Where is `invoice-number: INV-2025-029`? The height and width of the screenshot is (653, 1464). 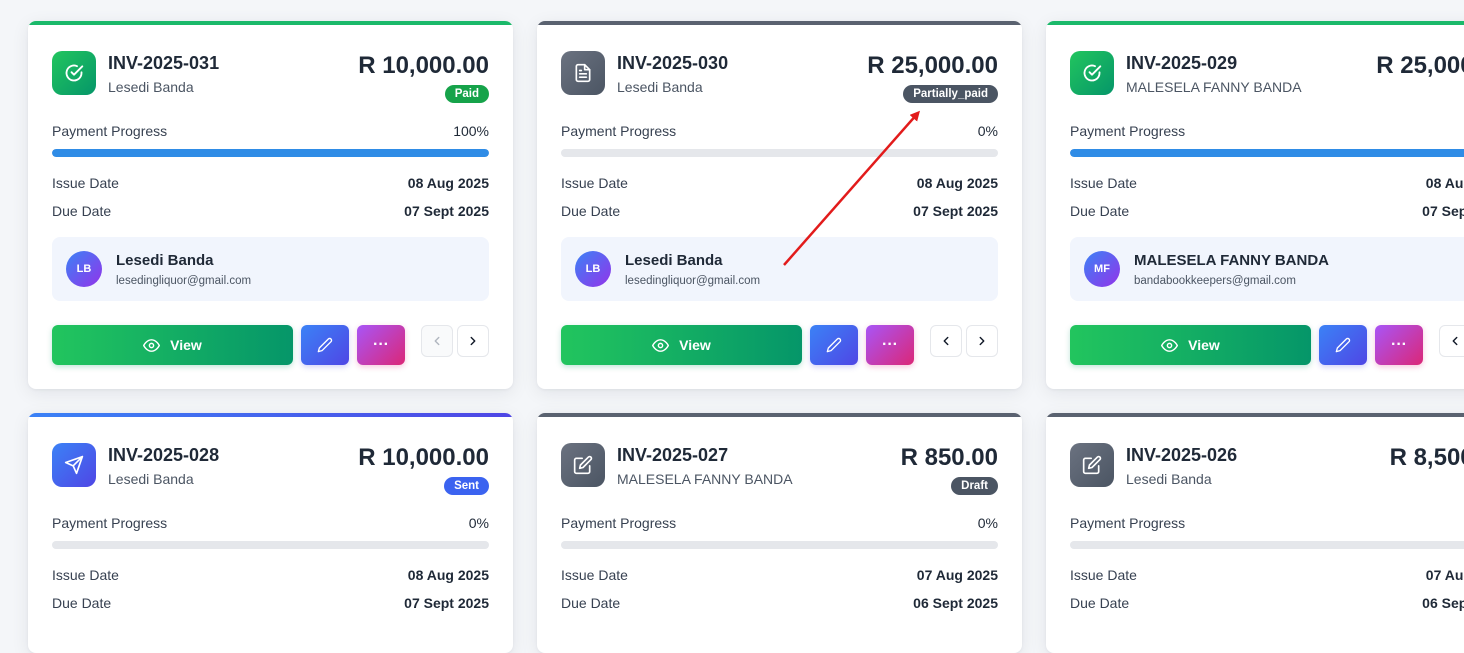 invoice-number: INV-2025-029 is located at coordinates (1182, 63).